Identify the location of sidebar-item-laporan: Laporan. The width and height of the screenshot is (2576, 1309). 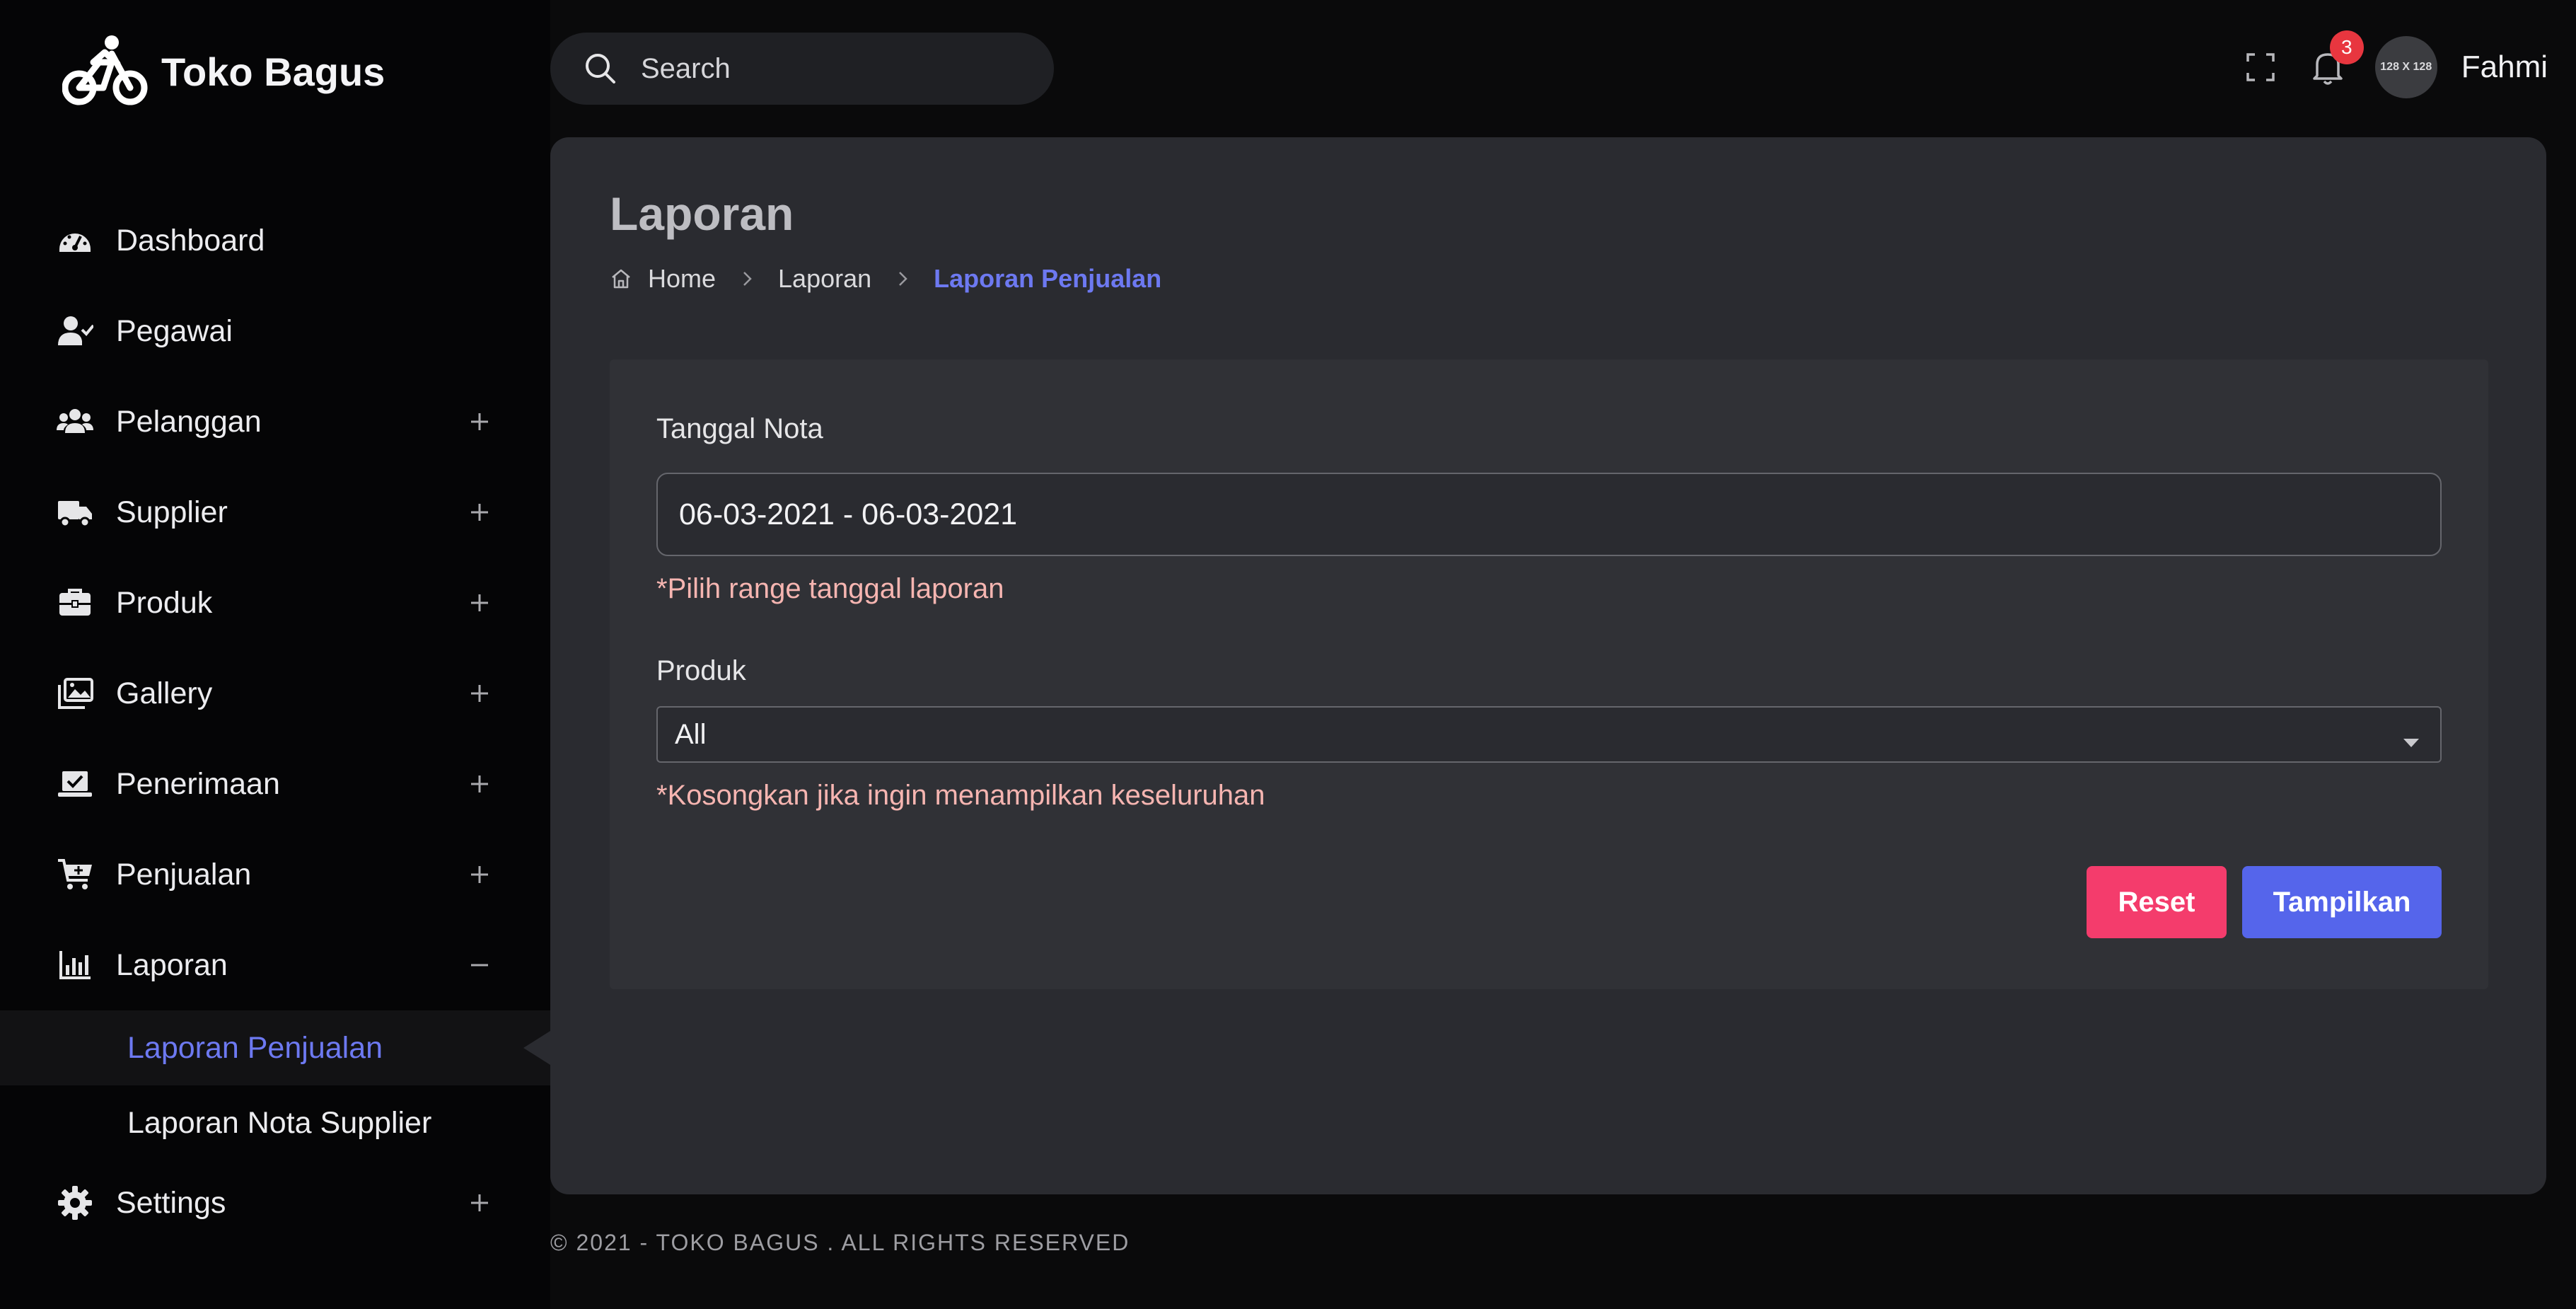
(275, 965).